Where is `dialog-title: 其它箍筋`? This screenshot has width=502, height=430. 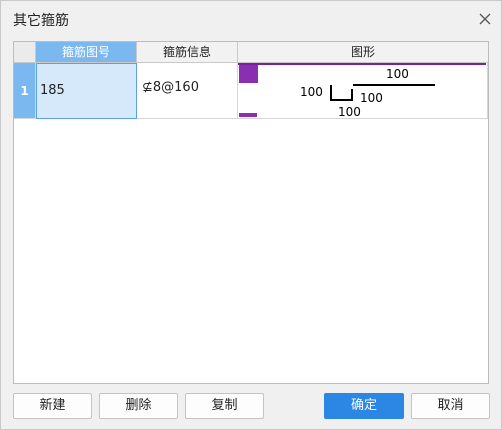
dialog-title: 其它箍筋 is located at coordinates (41, 21).